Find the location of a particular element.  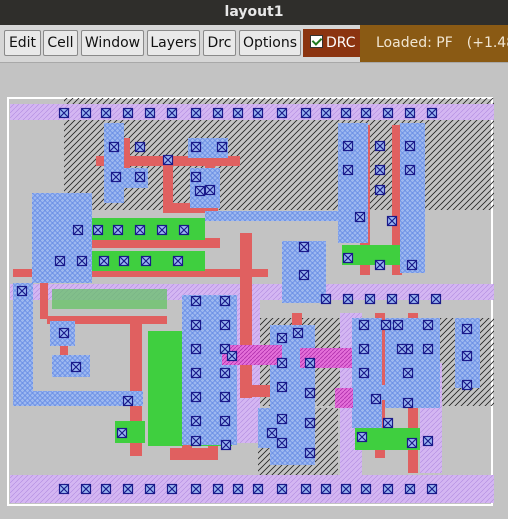

menu-edit: Edit is located at coordinates (22, 43).